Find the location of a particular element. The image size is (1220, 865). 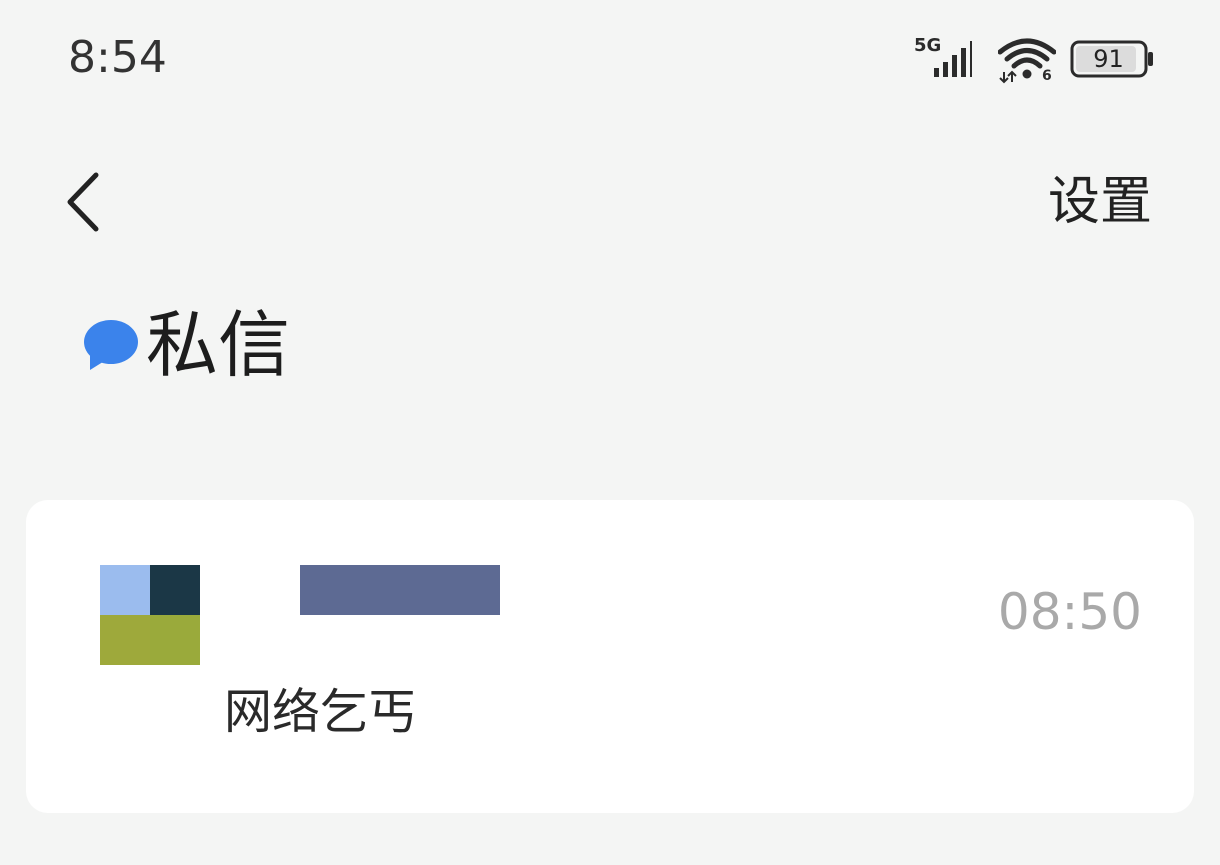

avatar is located at coordinates (150, 615).